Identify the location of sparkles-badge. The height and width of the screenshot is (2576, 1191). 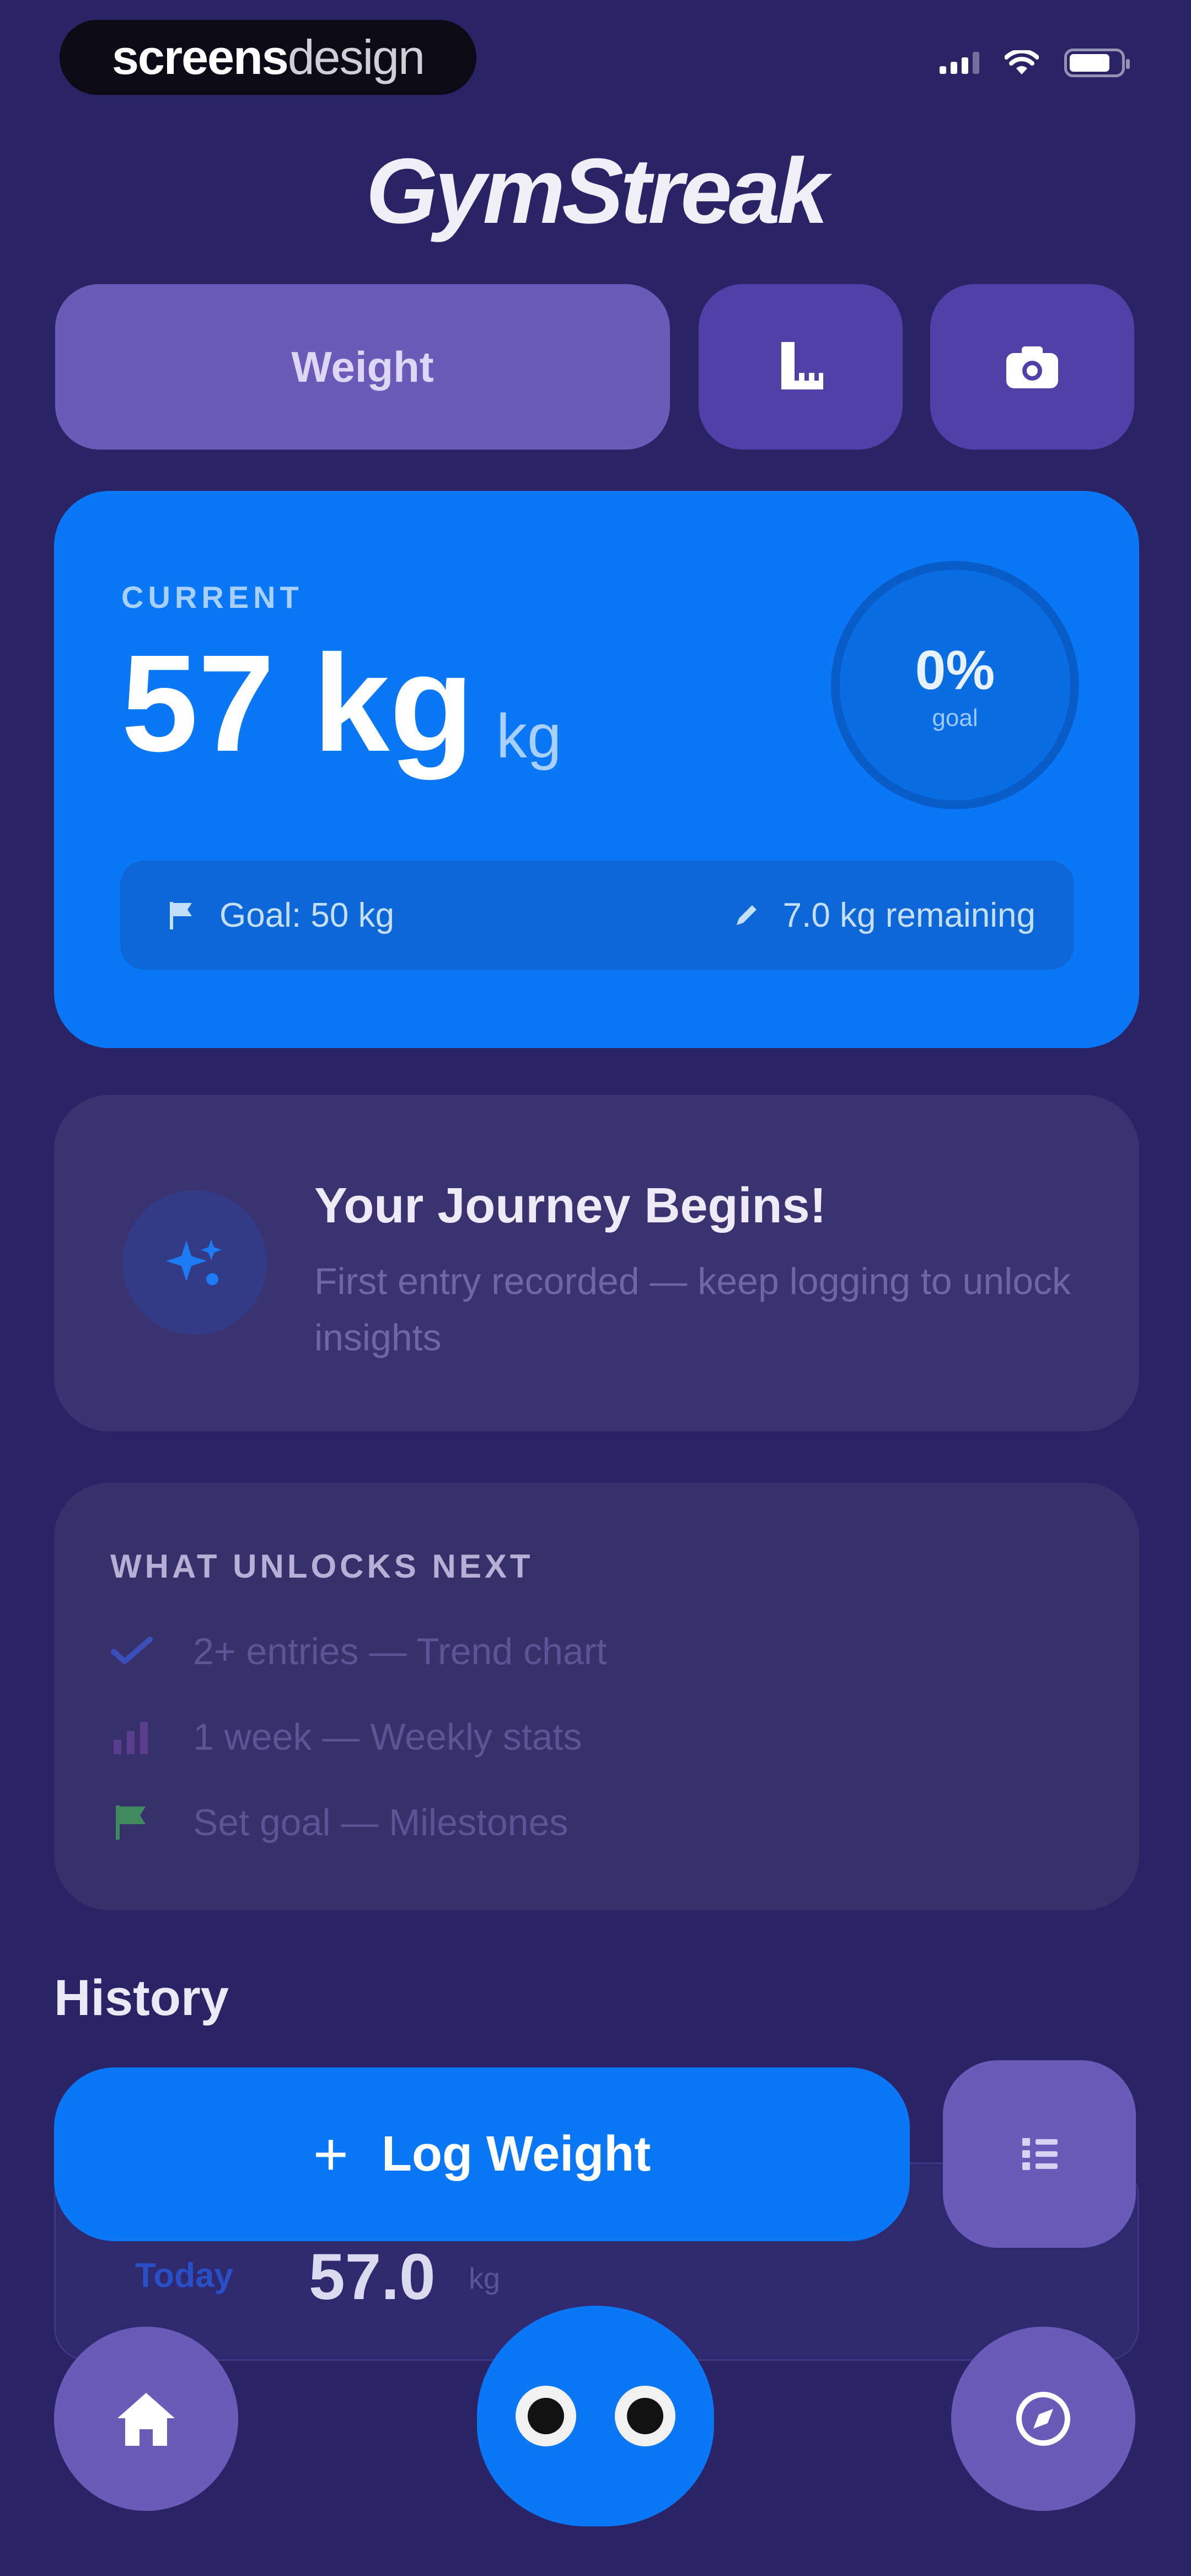
(195, 1262).